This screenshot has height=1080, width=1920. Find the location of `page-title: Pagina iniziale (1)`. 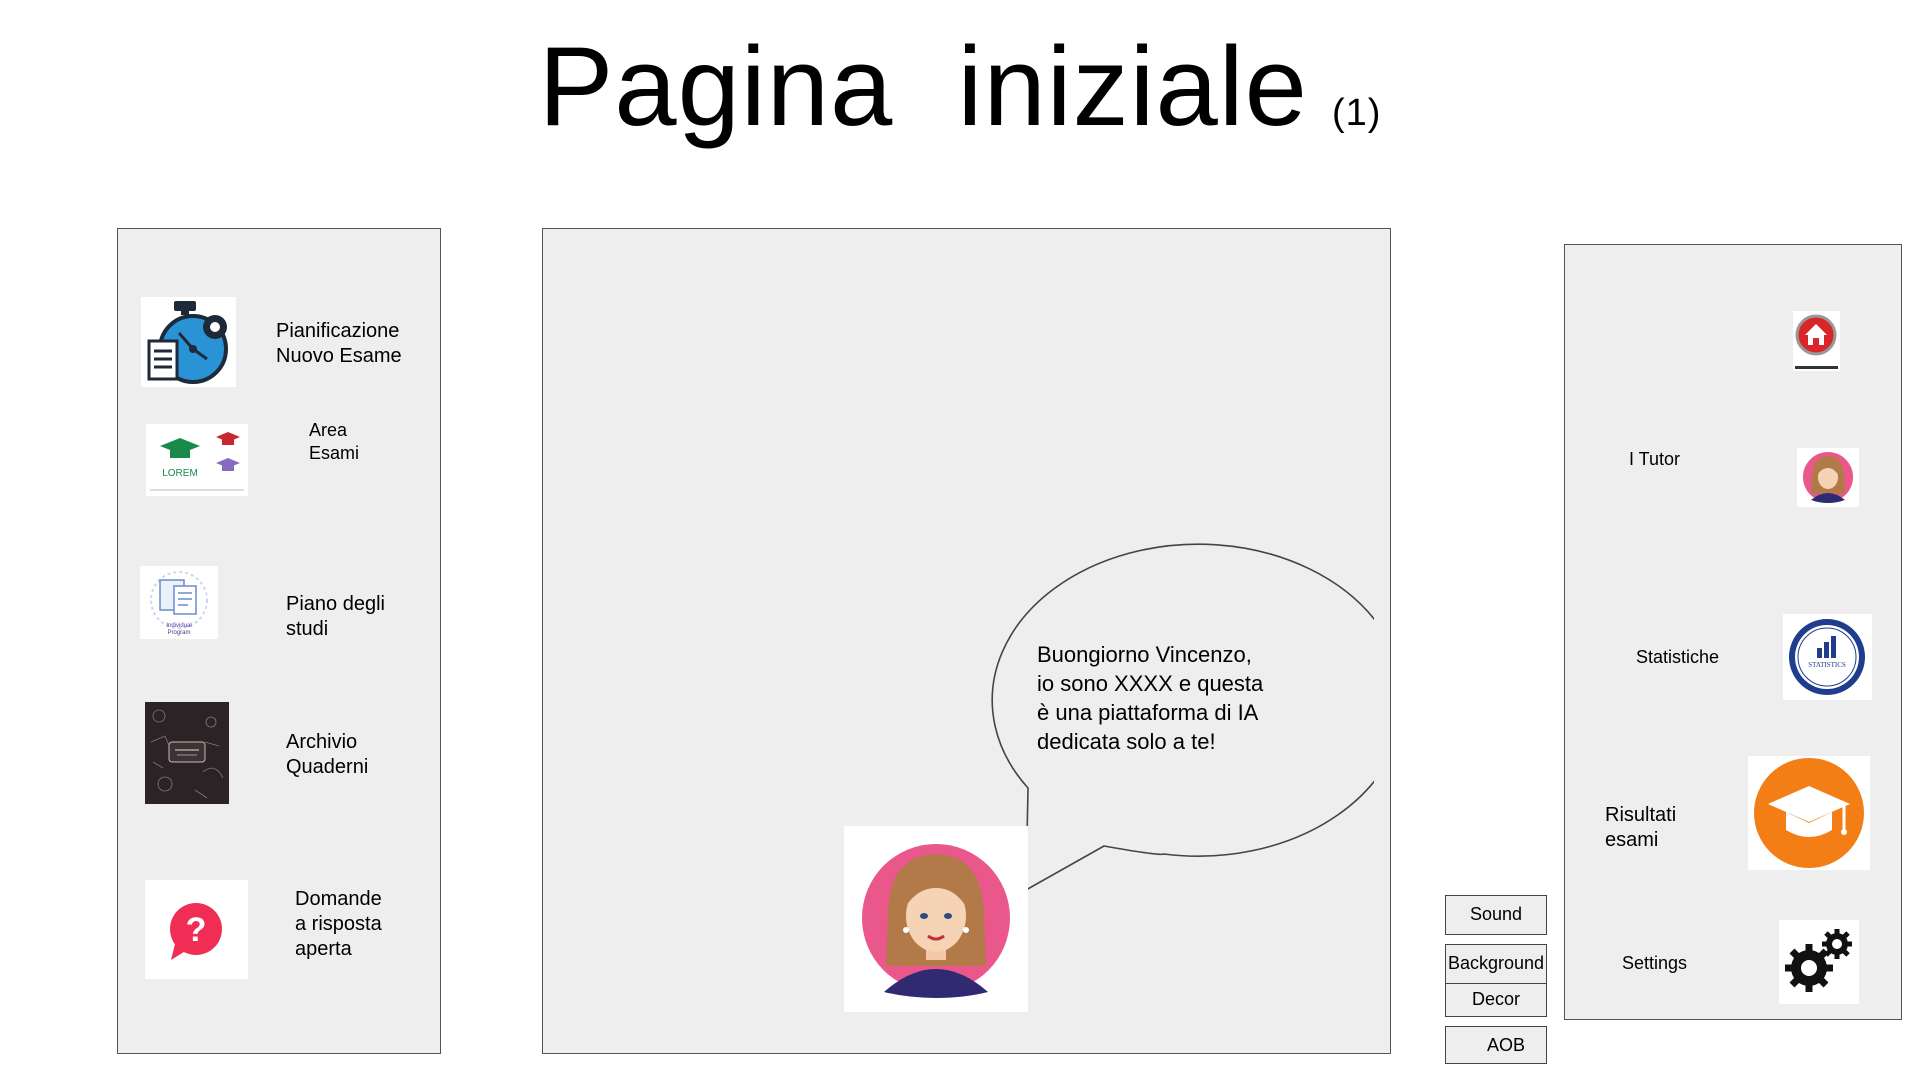

page-title: Pagina iniziale (1) is located at coordinates (960, 100).